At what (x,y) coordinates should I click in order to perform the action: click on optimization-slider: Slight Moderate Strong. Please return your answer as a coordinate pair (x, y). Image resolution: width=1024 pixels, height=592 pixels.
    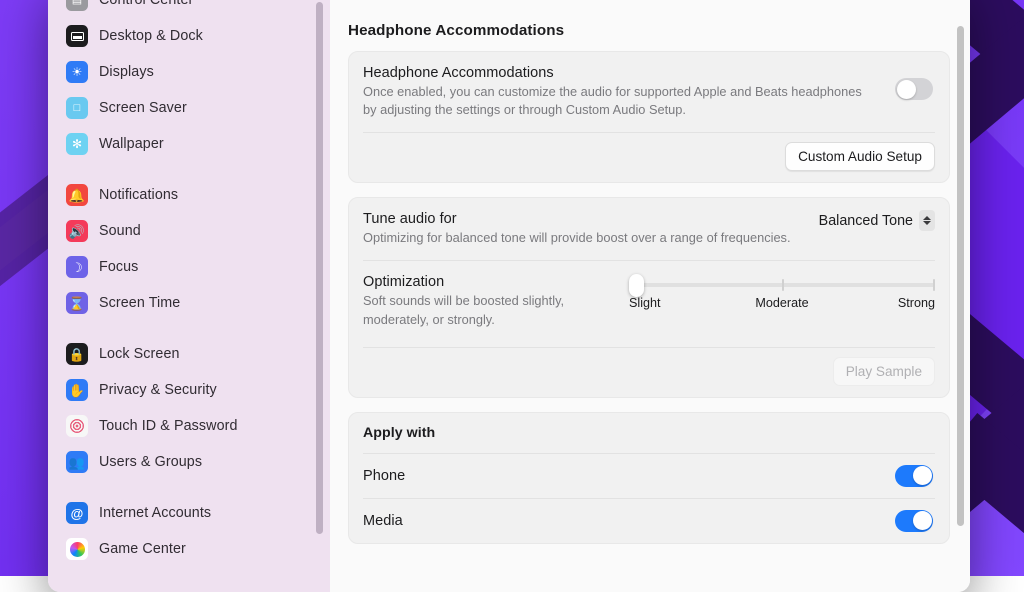
    Looking at the image, I should click on (782, 293).